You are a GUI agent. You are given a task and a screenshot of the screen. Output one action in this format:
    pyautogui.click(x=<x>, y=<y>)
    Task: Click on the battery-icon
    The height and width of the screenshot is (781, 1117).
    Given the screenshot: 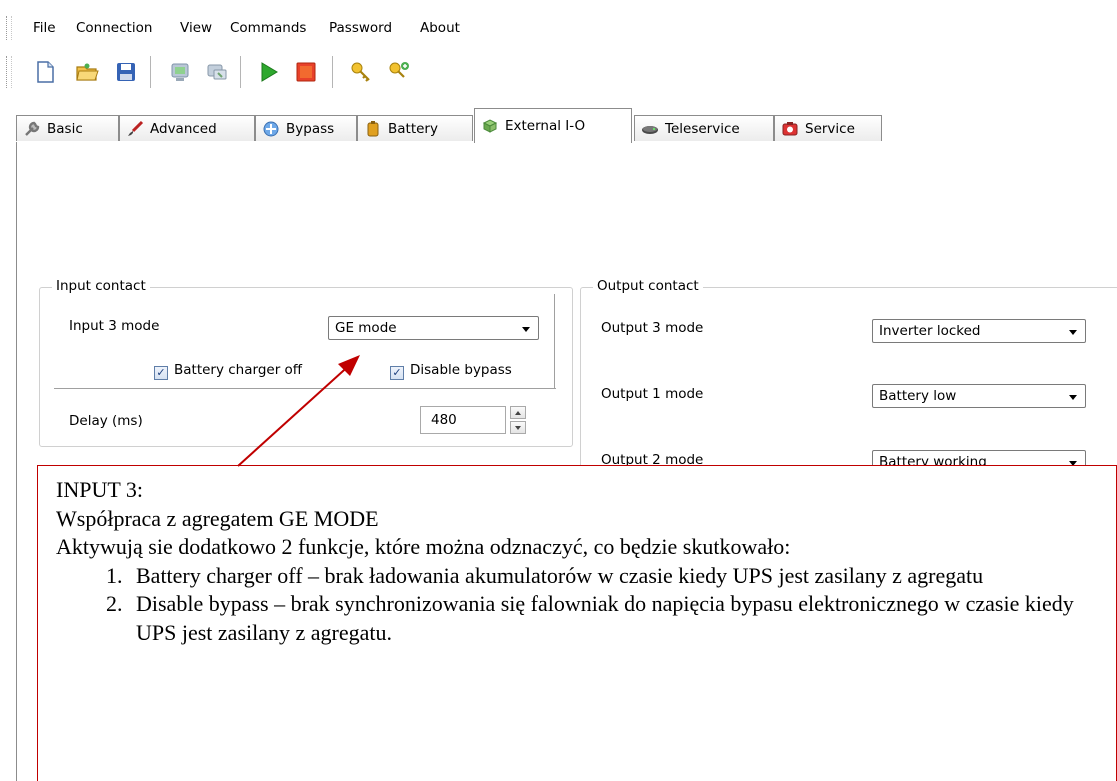 What is the action you would take?
    pyautogui.click(x=373, y=128)
    